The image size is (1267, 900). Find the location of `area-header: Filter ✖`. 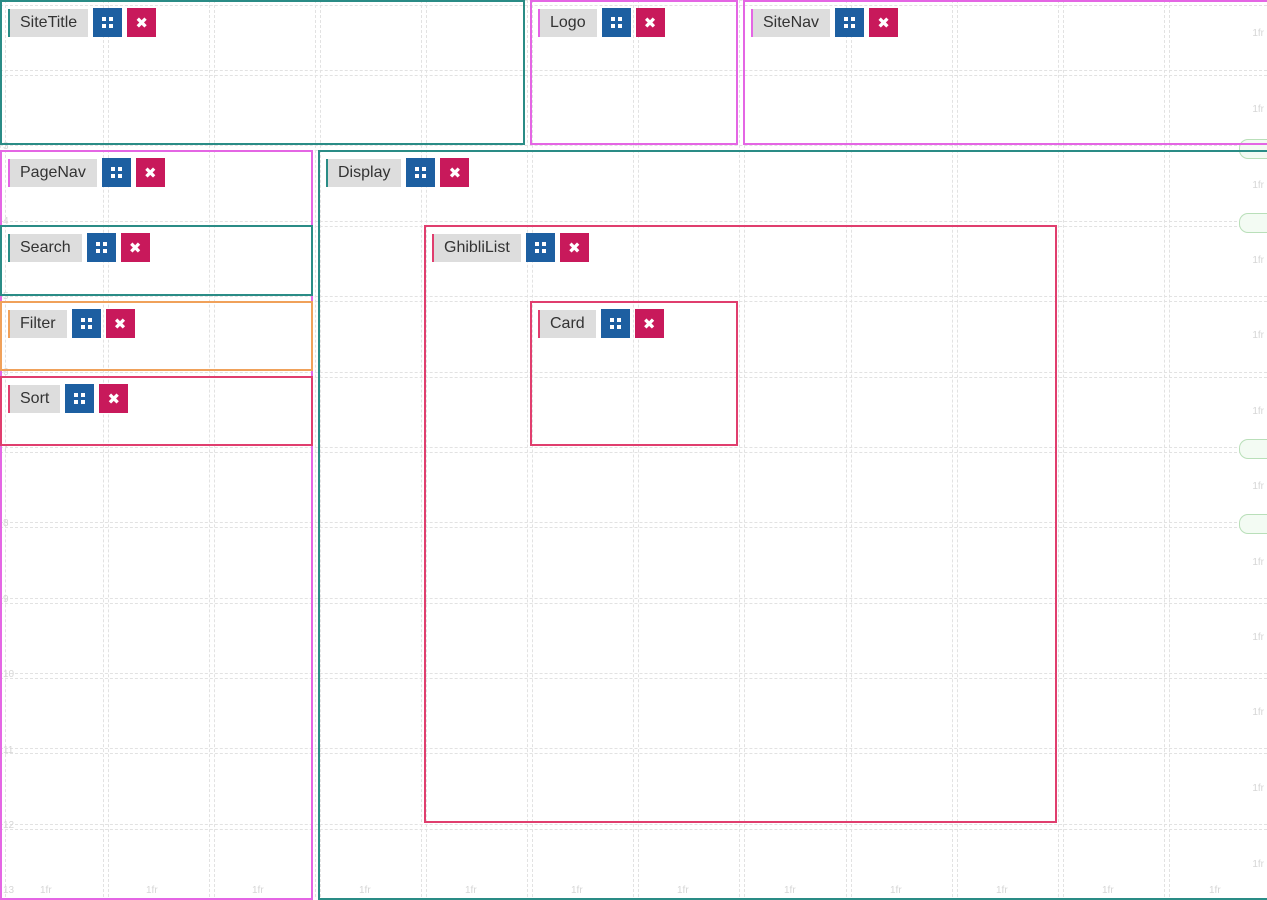

area-header: Filter ✖ is located at coordinates (71, 323).